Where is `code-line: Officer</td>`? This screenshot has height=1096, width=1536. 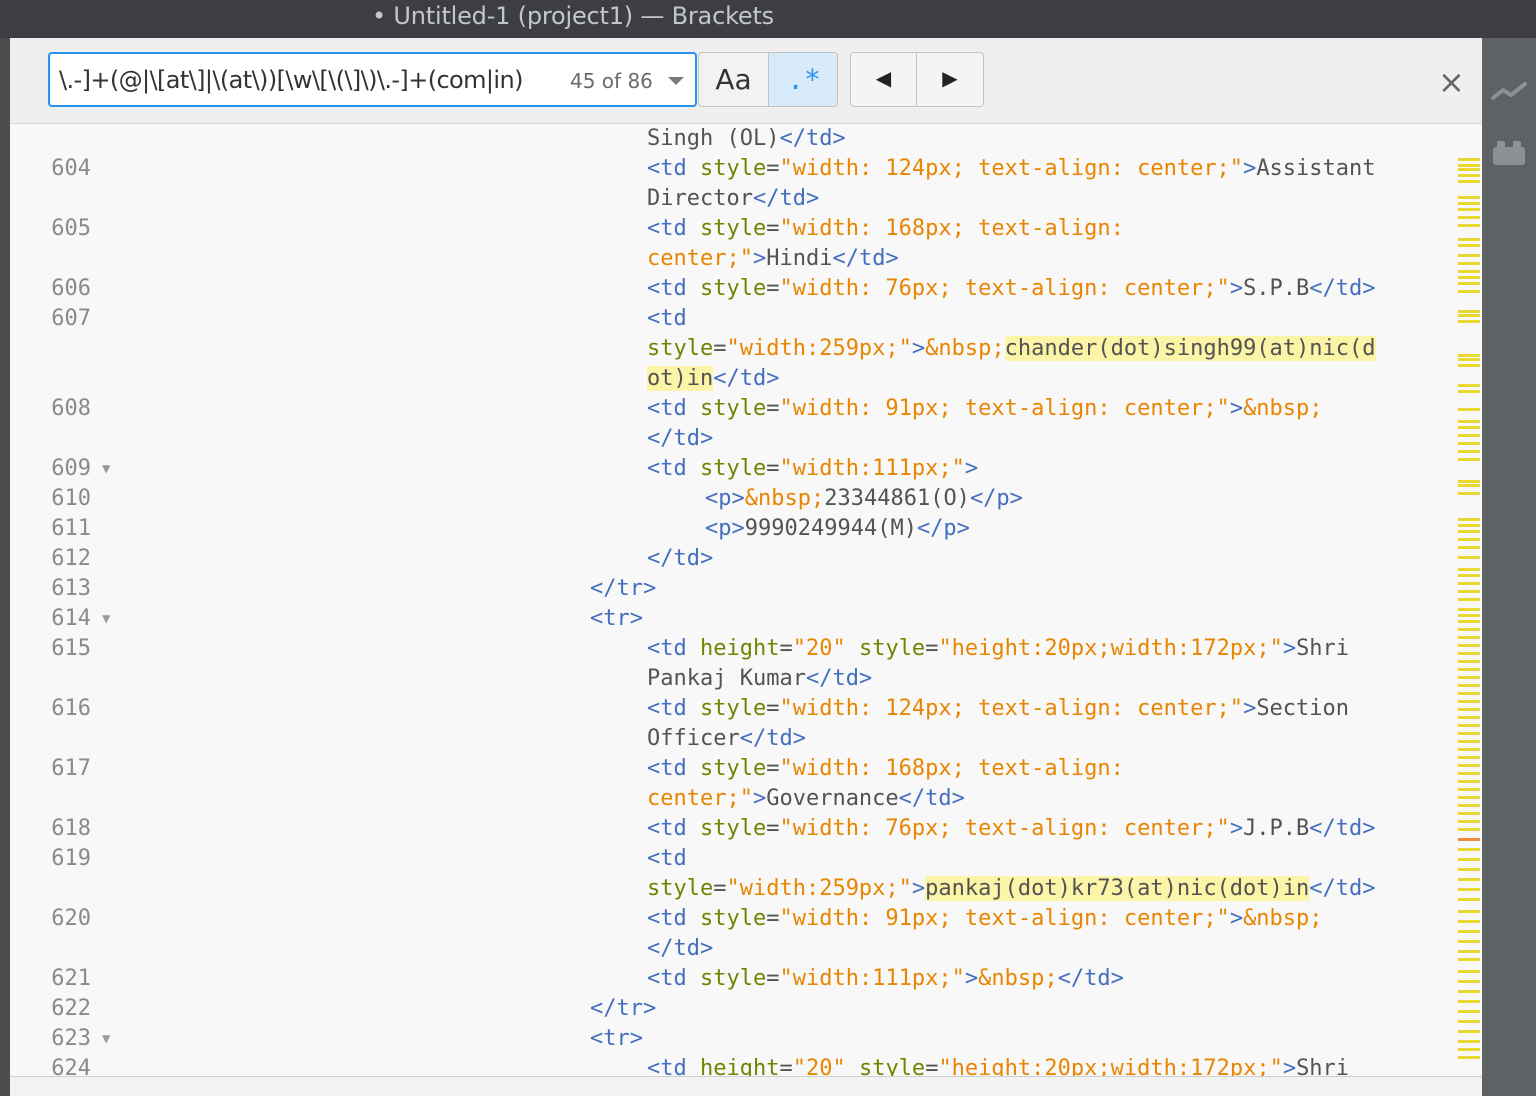 code-line: Officer</td> is located at coordinates (730, 739).